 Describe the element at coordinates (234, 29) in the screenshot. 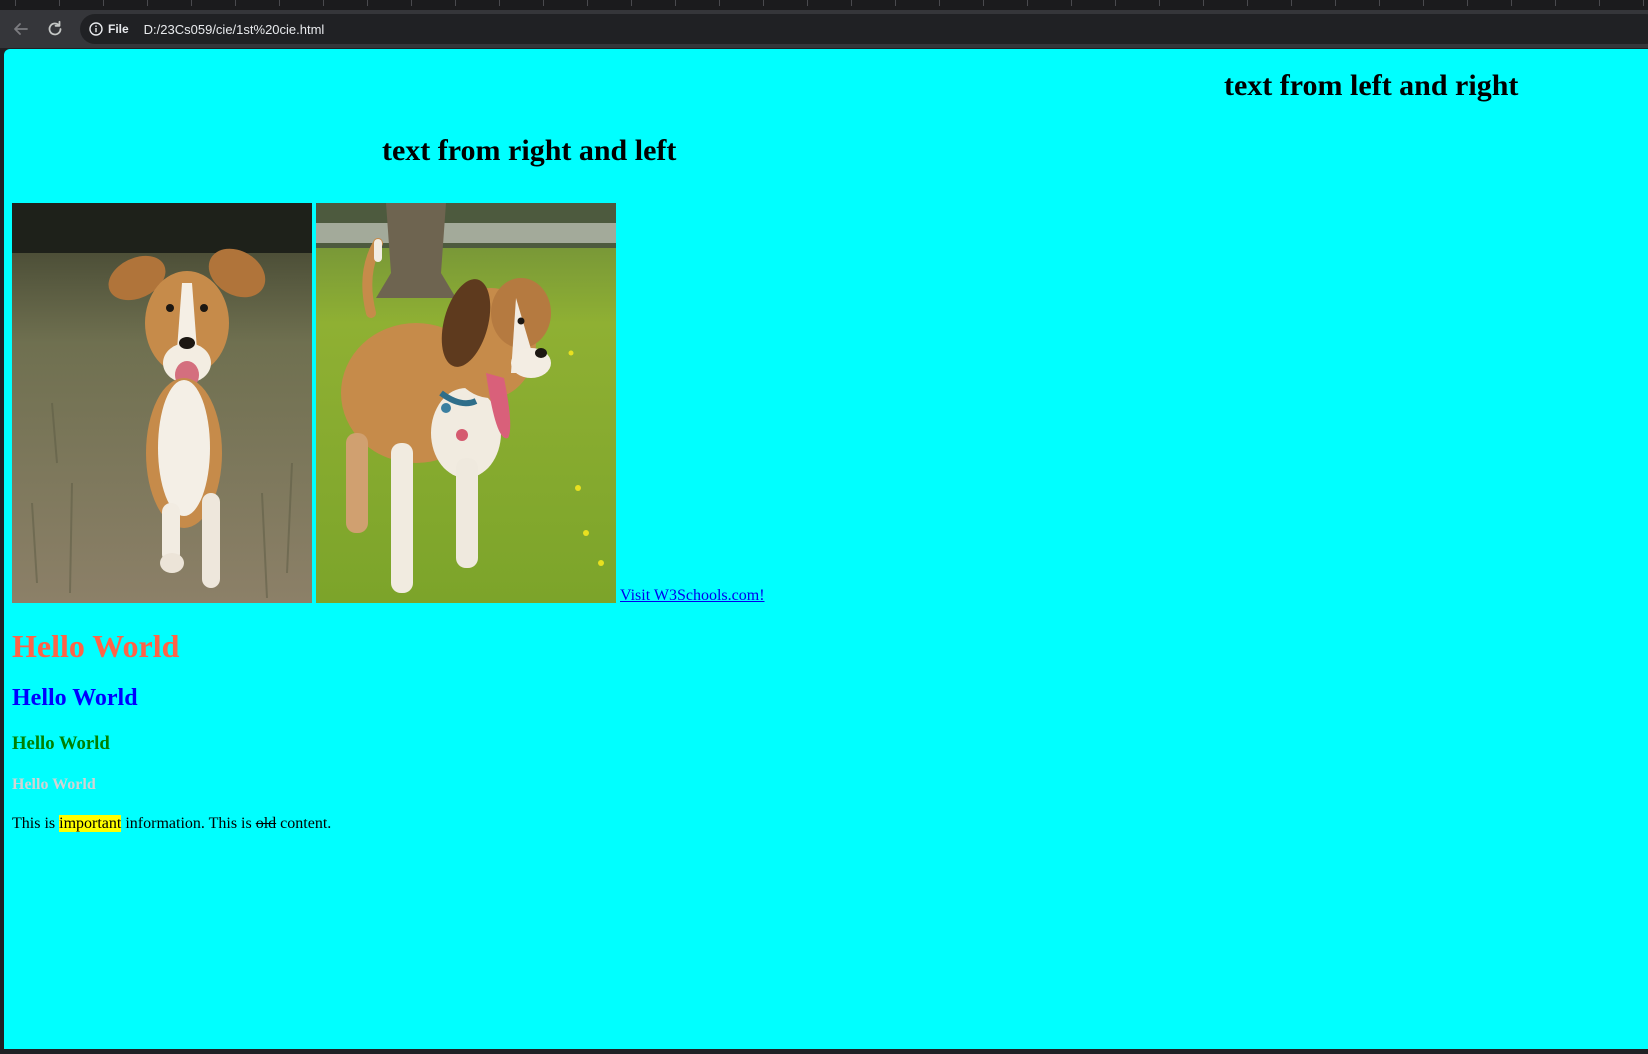

I see `url-text: D:/23Cs059/cie/1st%20cie.html` at that location.